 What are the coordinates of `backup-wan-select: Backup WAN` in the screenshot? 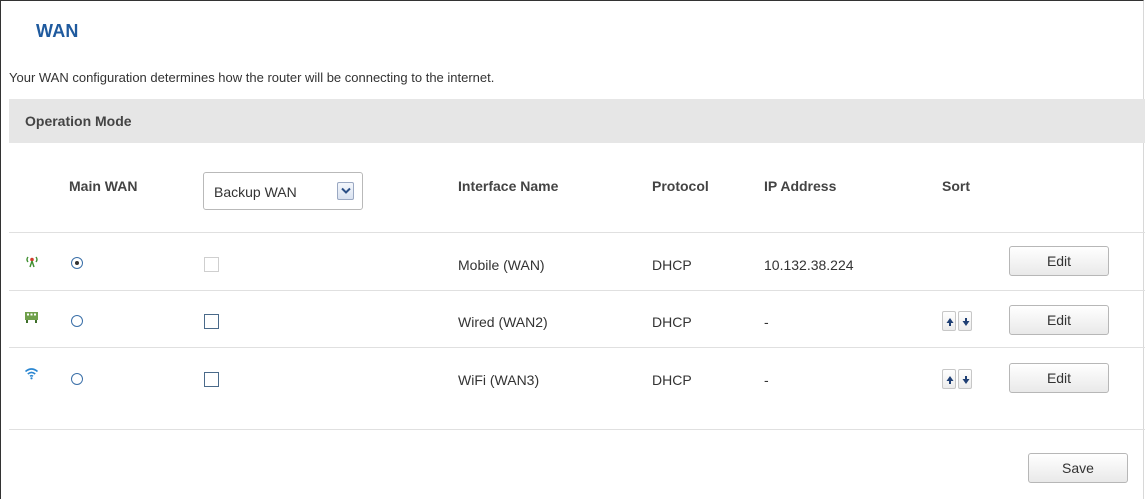 It's located at (283, 191).